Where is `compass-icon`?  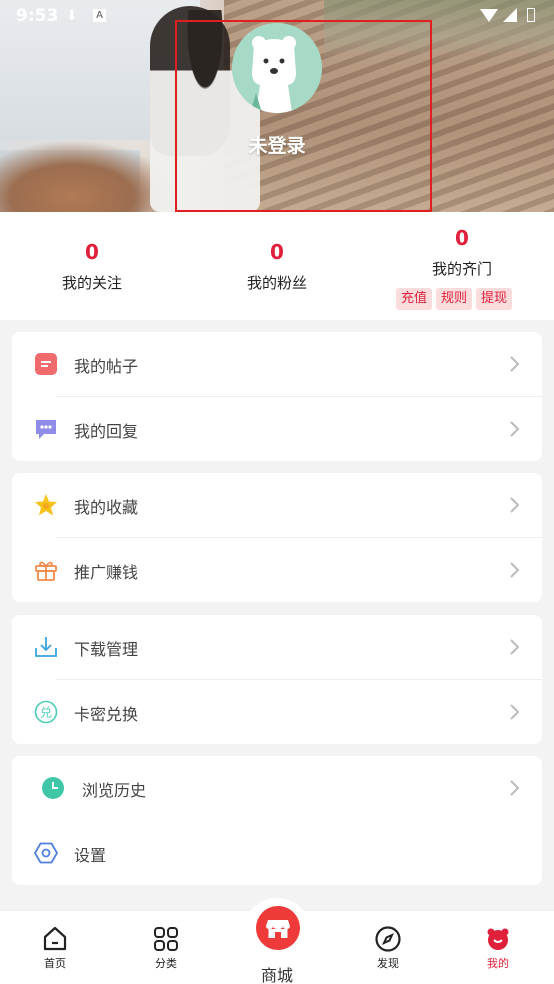 compass-icon is located at coordinates (388, 939).